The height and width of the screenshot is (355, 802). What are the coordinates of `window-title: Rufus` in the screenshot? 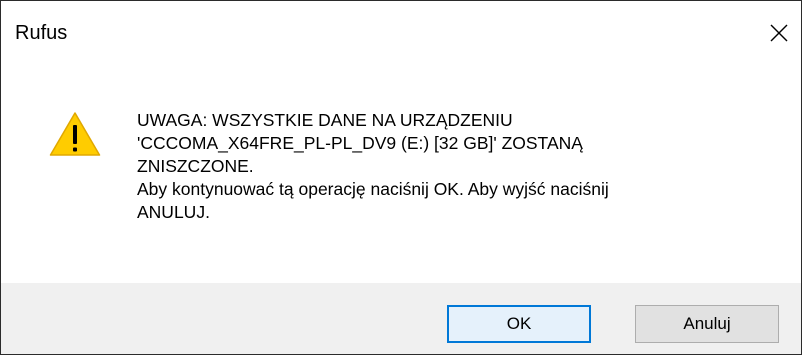 It's located at (41, 33).